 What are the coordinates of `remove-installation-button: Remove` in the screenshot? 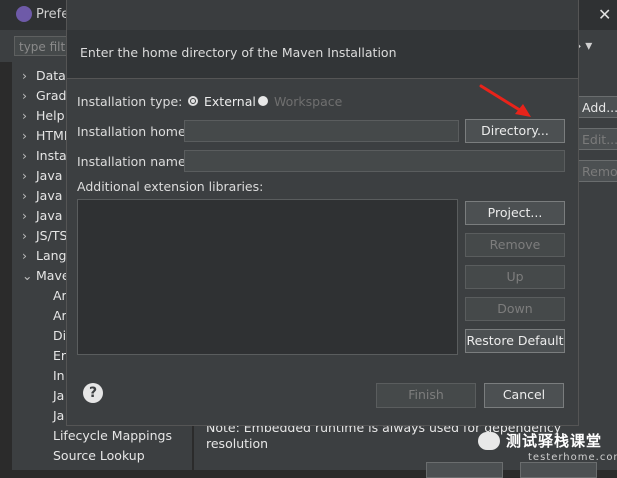 It's located at (597, 171).